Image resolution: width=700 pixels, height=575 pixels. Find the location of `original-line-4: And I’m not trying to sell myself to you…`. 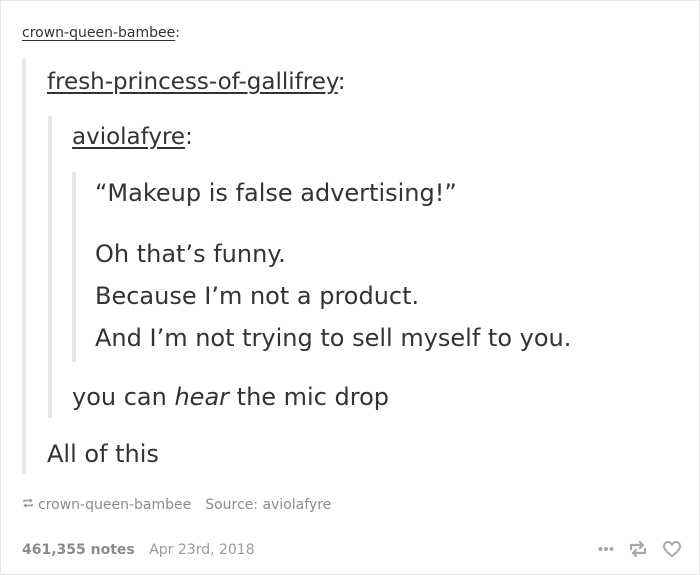

original-line-4: And I’m not trying to sell myself to you… is located at coordinates (333, 338).